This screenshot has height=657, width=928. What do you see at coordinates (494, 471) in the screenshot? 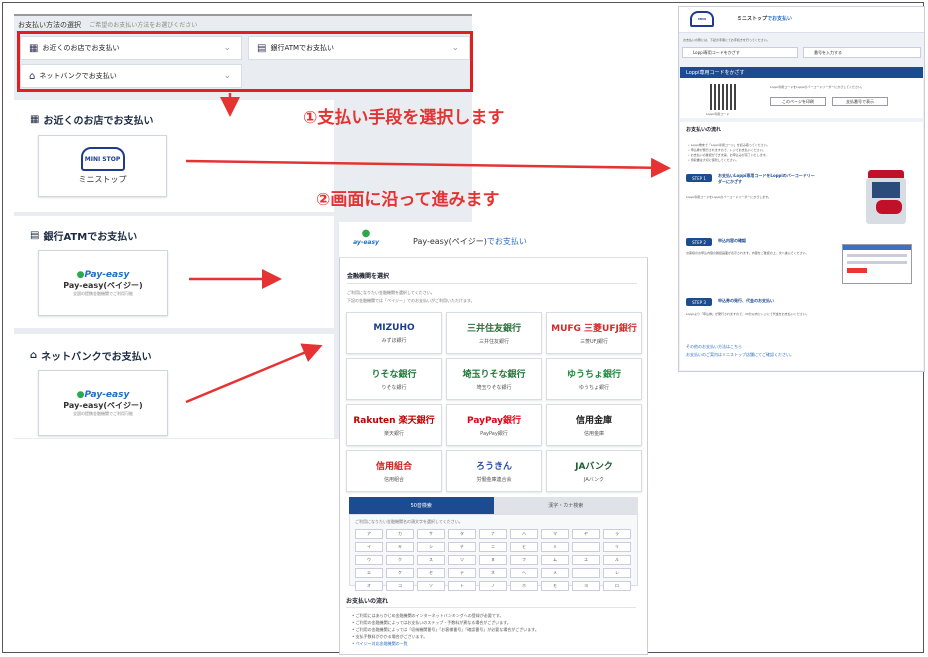
I see `bank-card: ろうきん 労働金庫連合会` at bounding box center [494, 471].